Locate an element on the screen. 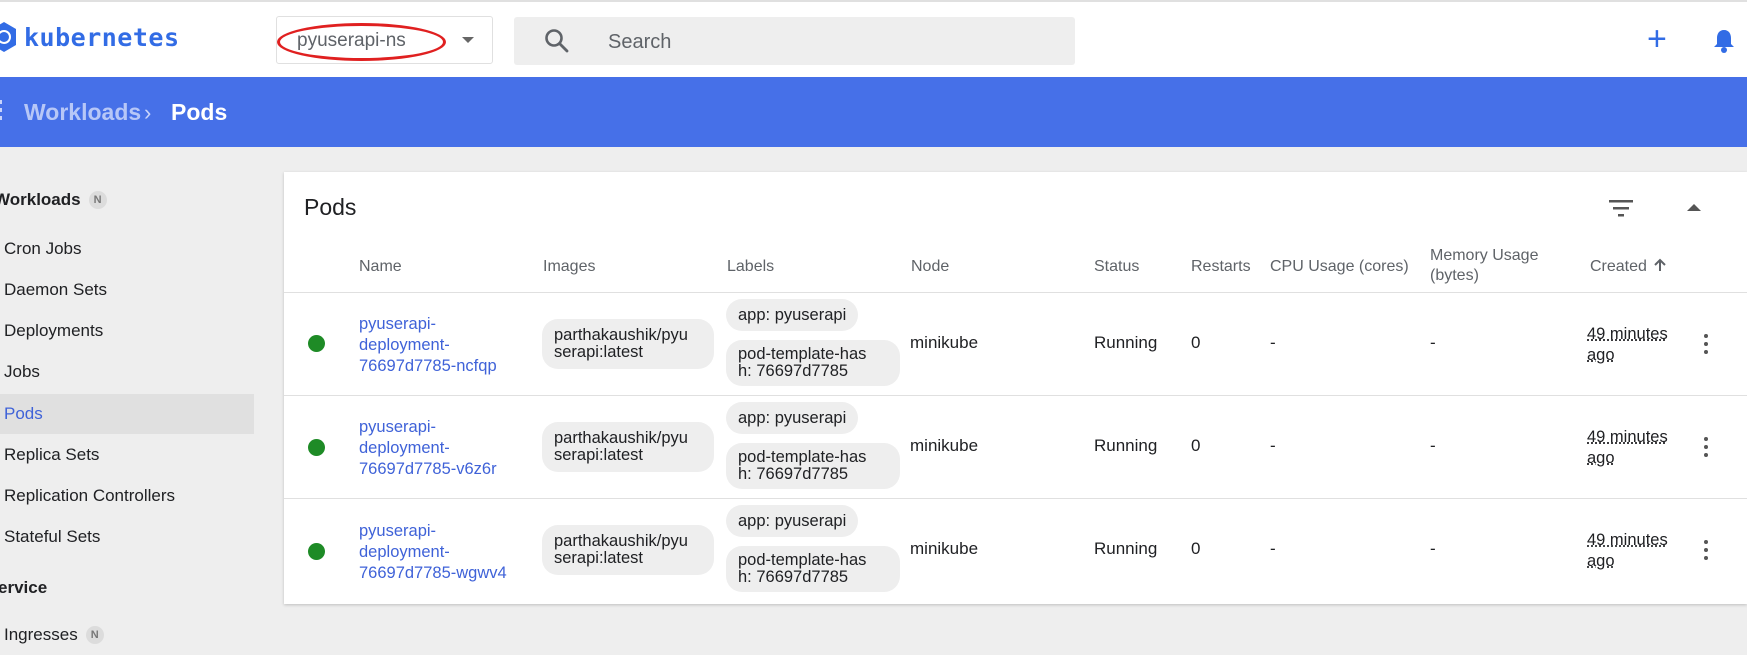 This screenshot has height=655, width=1747. kubernetes-logo: kubernetes is located at coordinates (90, 37).